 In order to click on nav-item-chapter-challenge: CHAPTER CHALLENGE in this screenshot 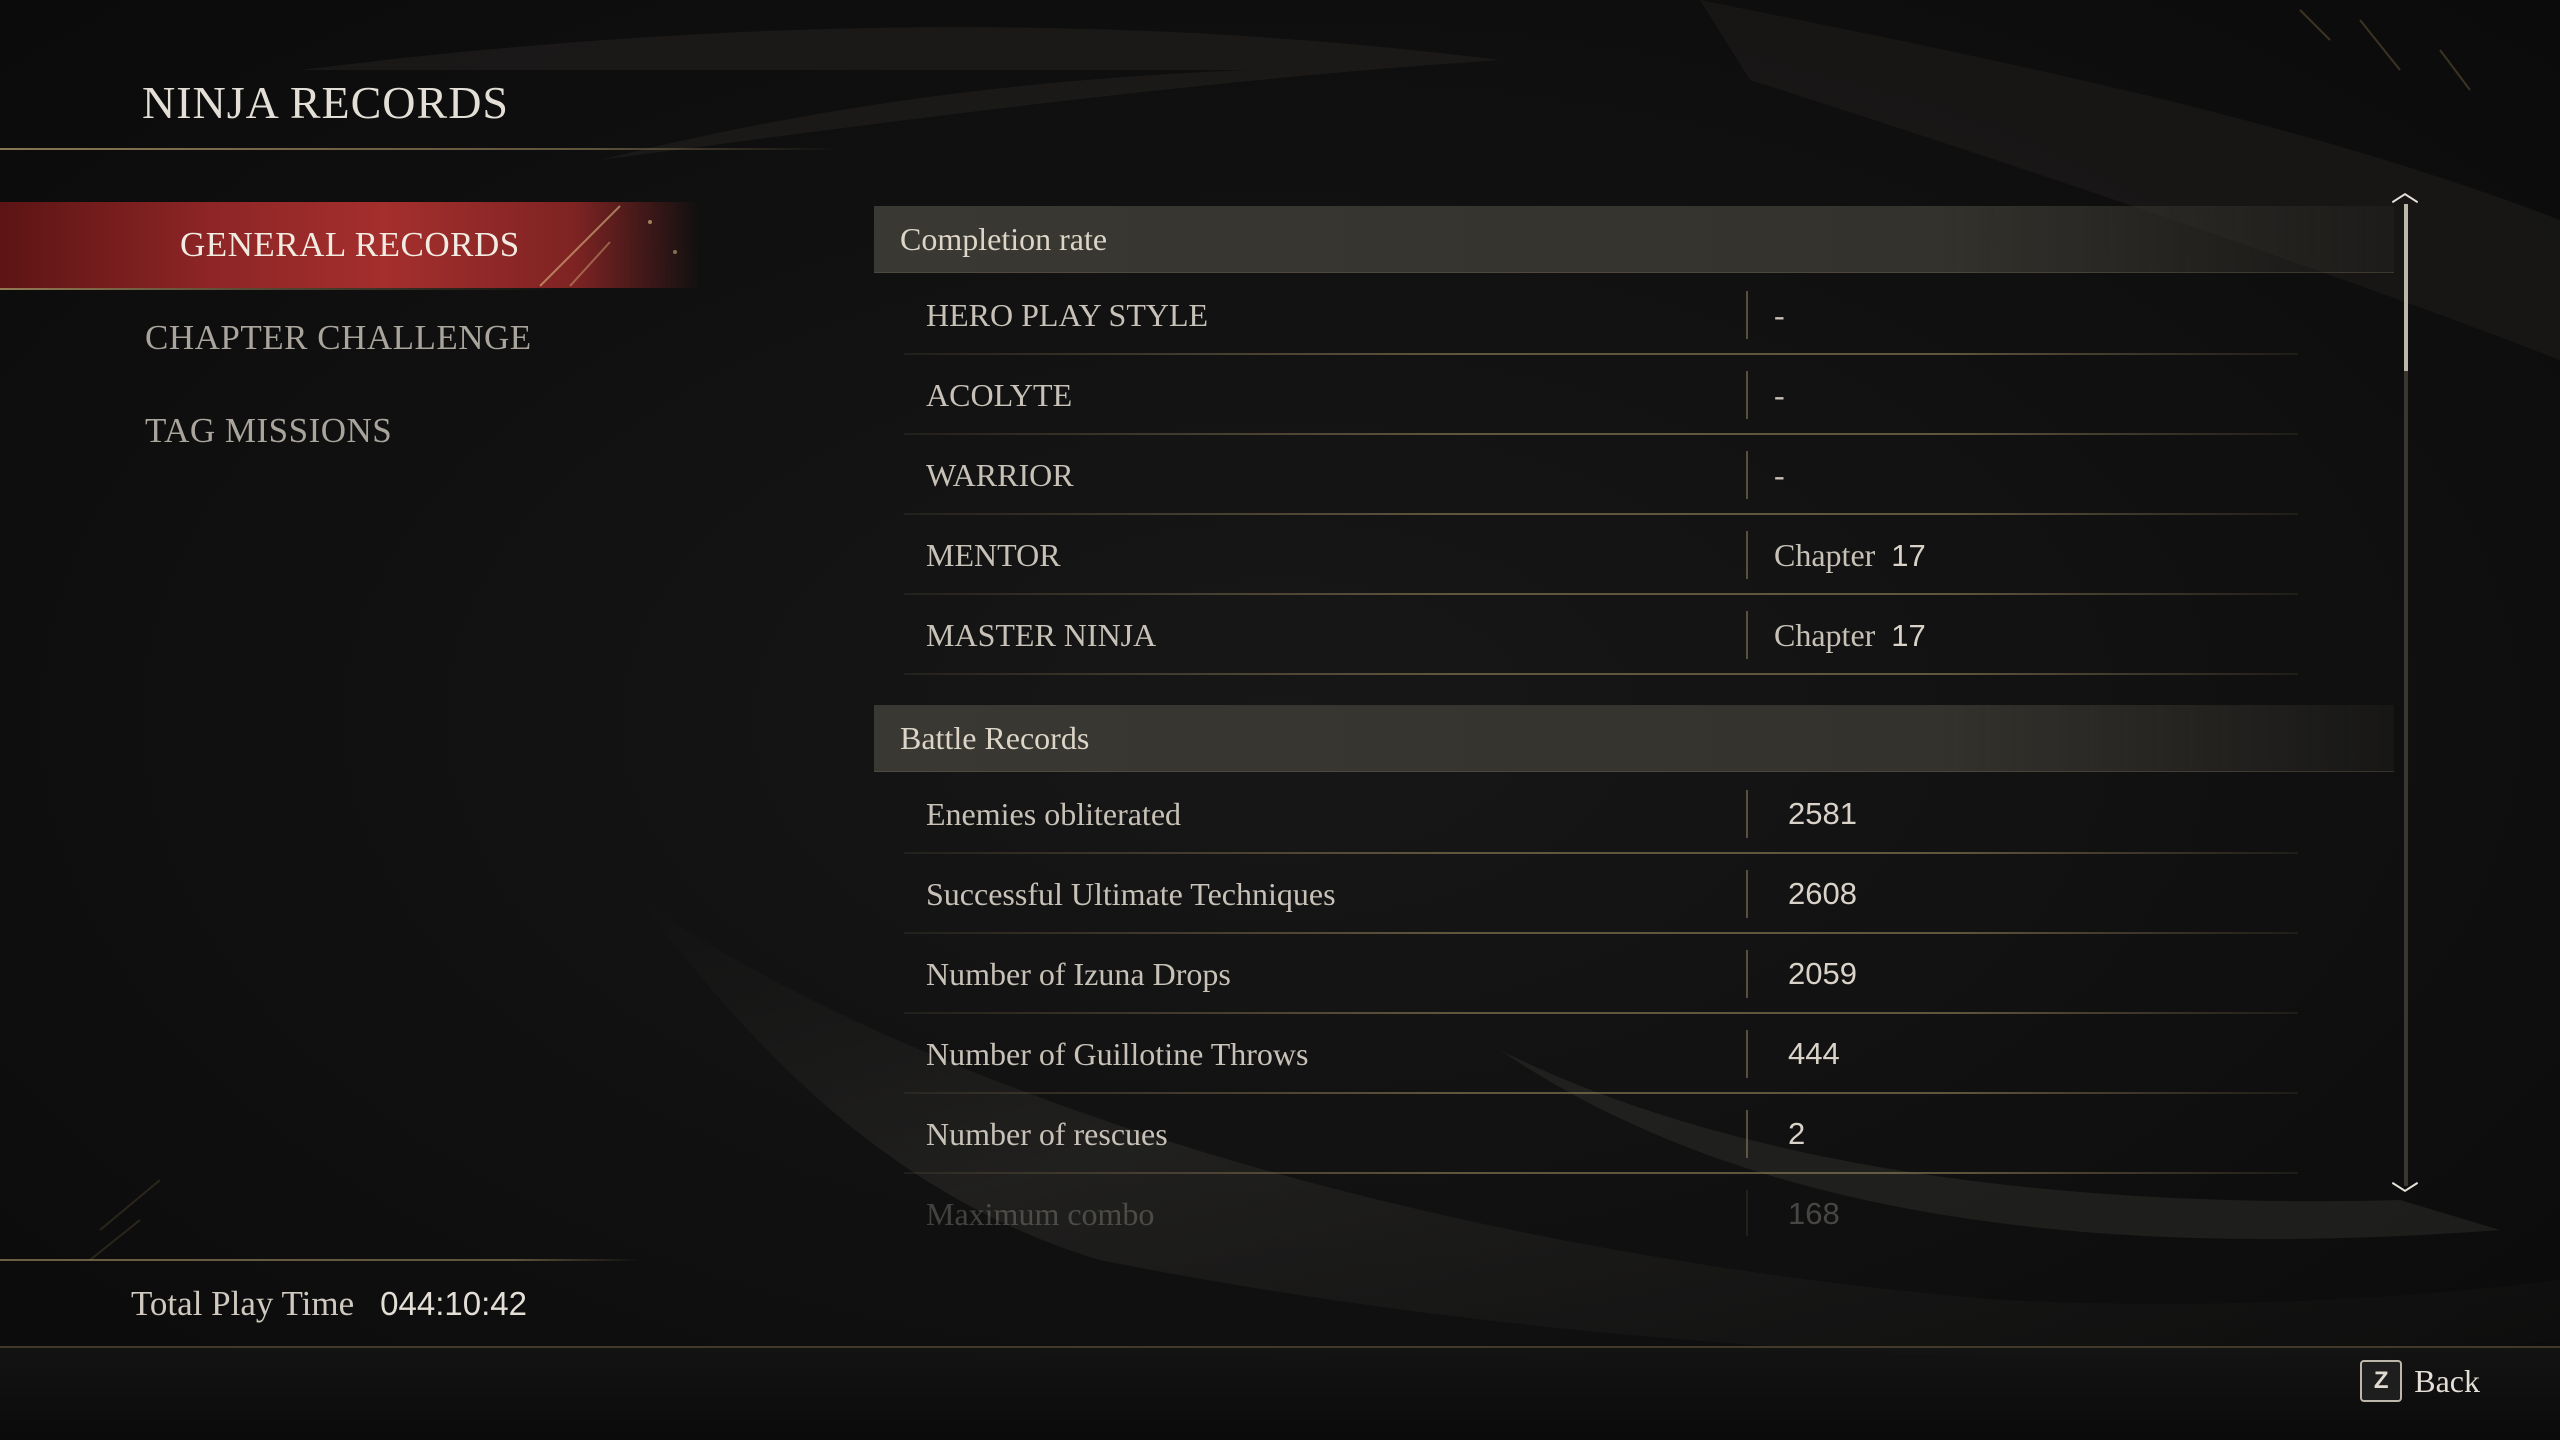, I will do `click(350, 338)`.